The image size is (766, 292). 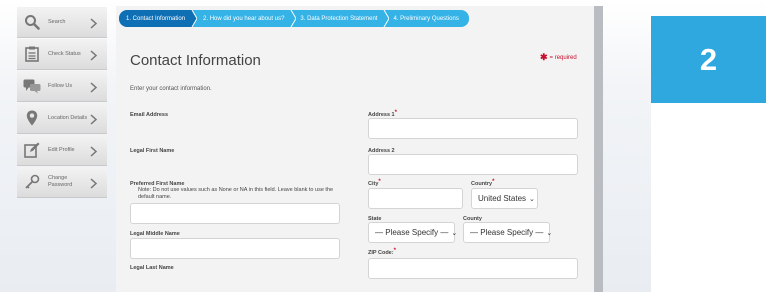 I want to click on address2-input, so click(x=473, y=164).